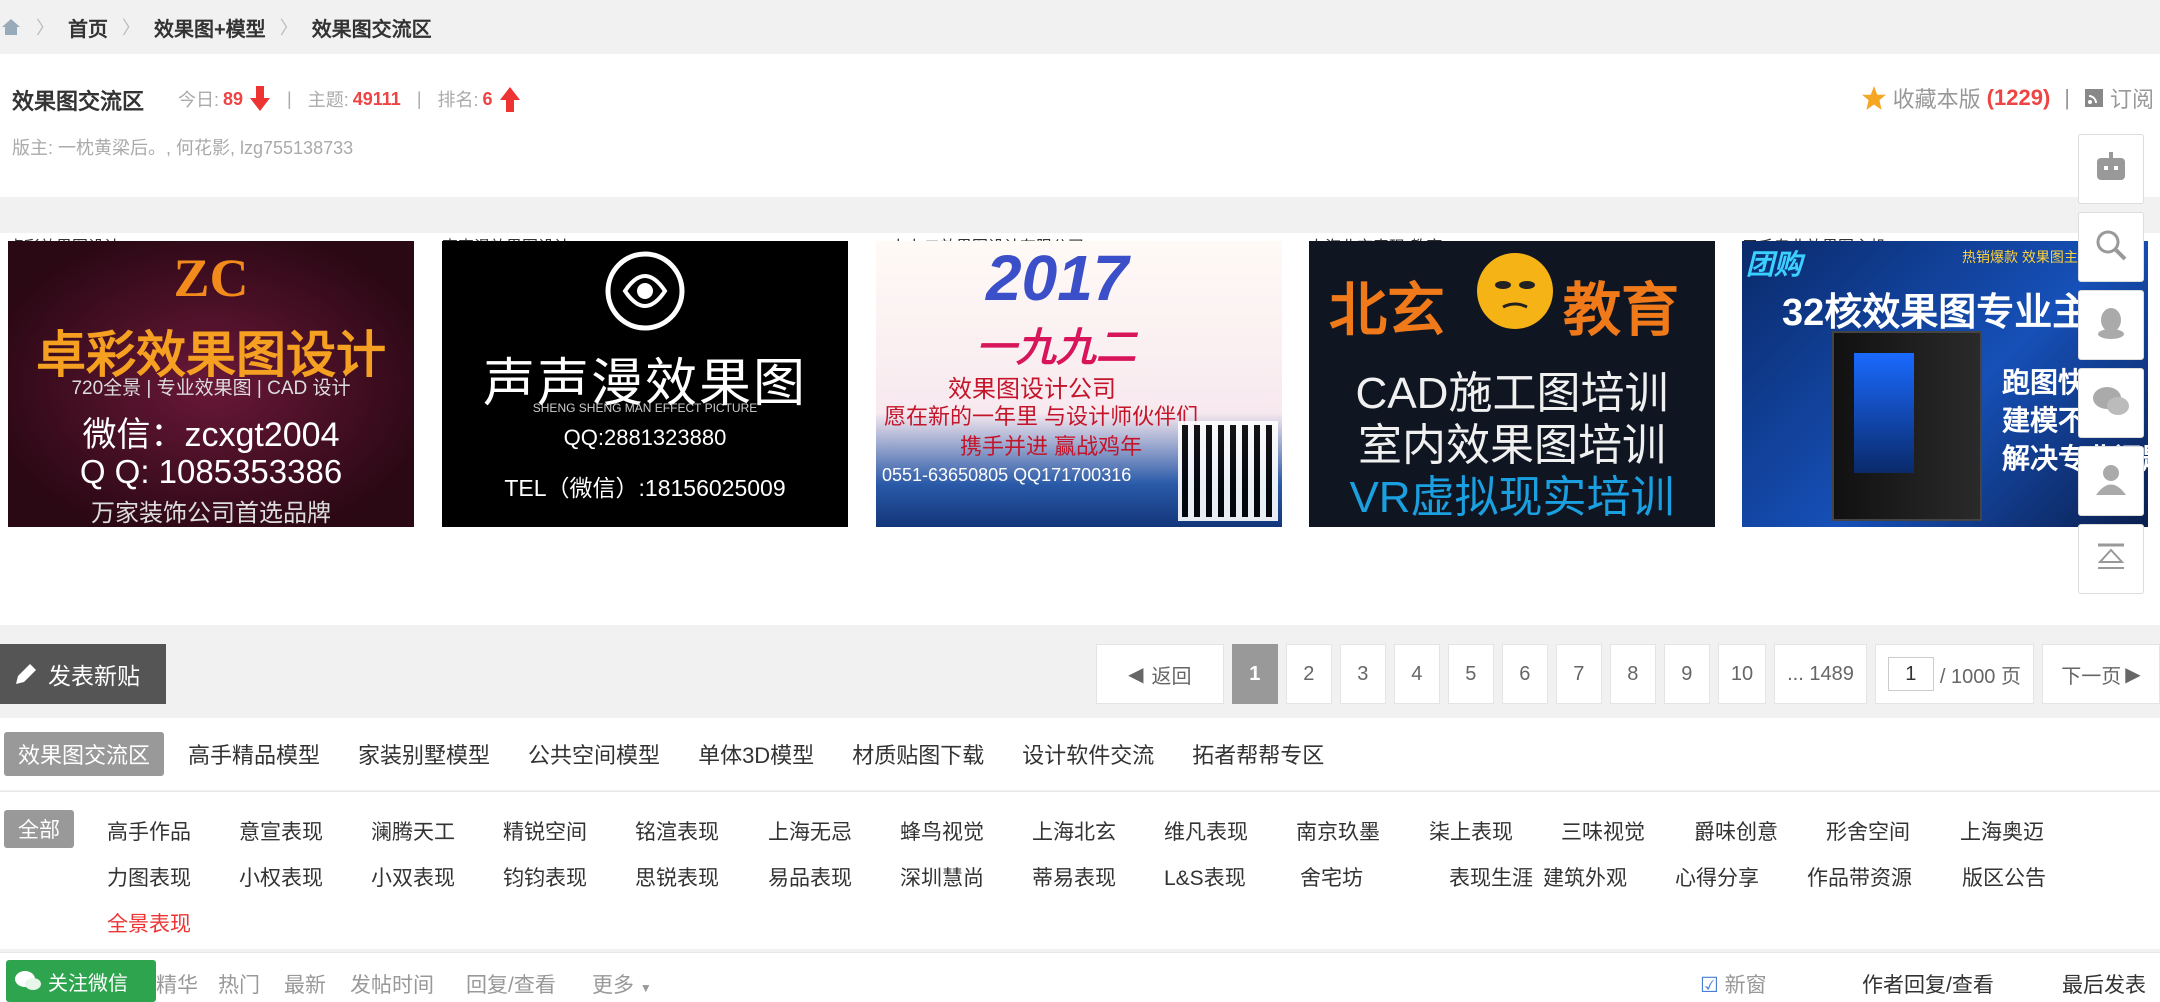 This screenshot has height=1002, width=2160. I want to click on subcategory-link: 形舍空间, so click(1868, 831).